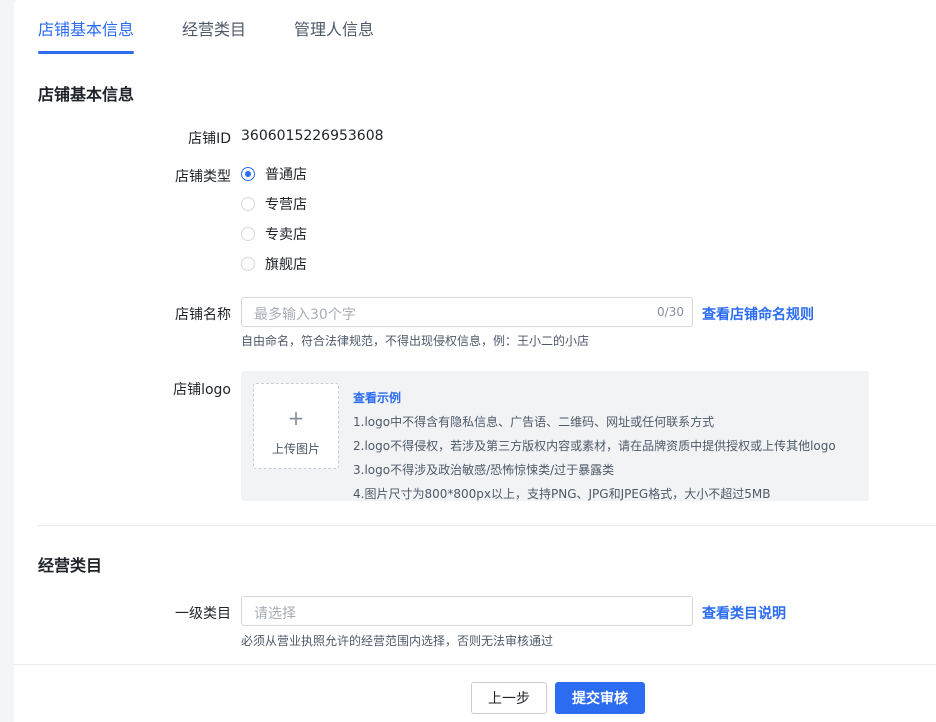 Image resolution: width=936 pixels, height=722 pixels. Describe the element at coordinates (296, 418) in the screenshot. I see `plus-icon: +` at that location.